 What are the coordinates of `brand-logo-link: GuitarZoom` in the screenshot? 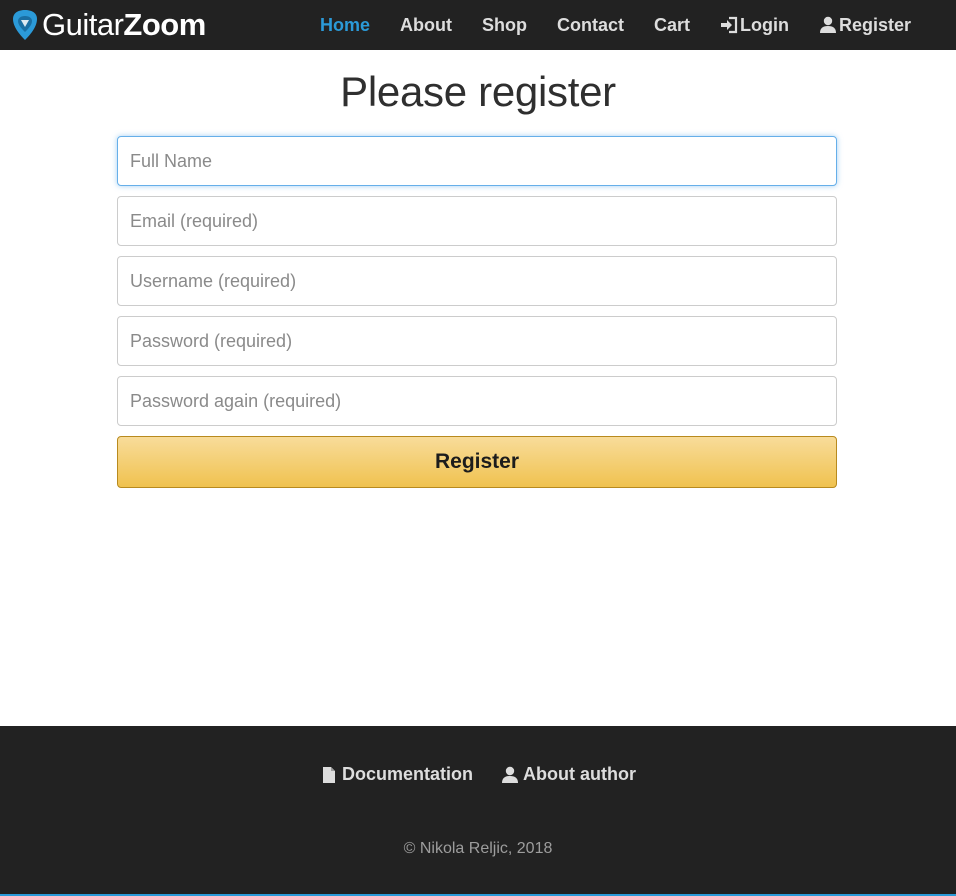 It's located at (109, 25).